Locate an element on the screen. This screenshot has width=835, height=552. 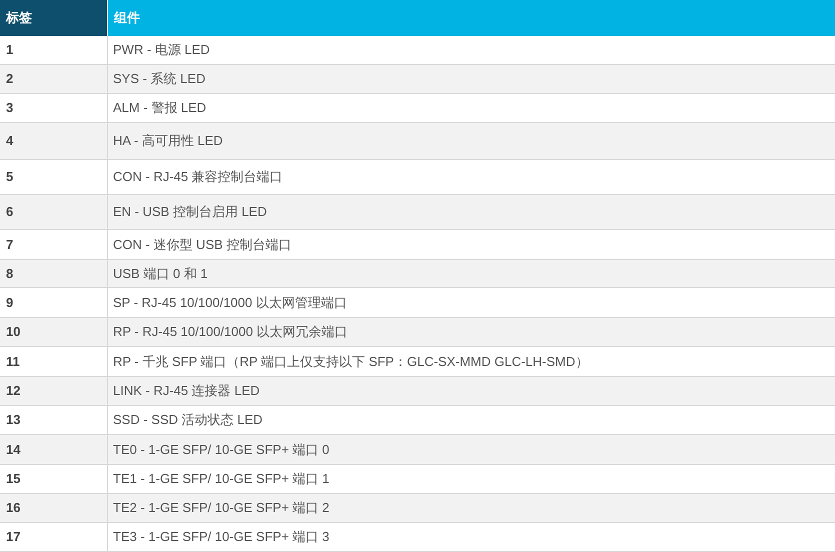
table-cell-text: PWR - 电源 LED is located at coordinates (161, 50).